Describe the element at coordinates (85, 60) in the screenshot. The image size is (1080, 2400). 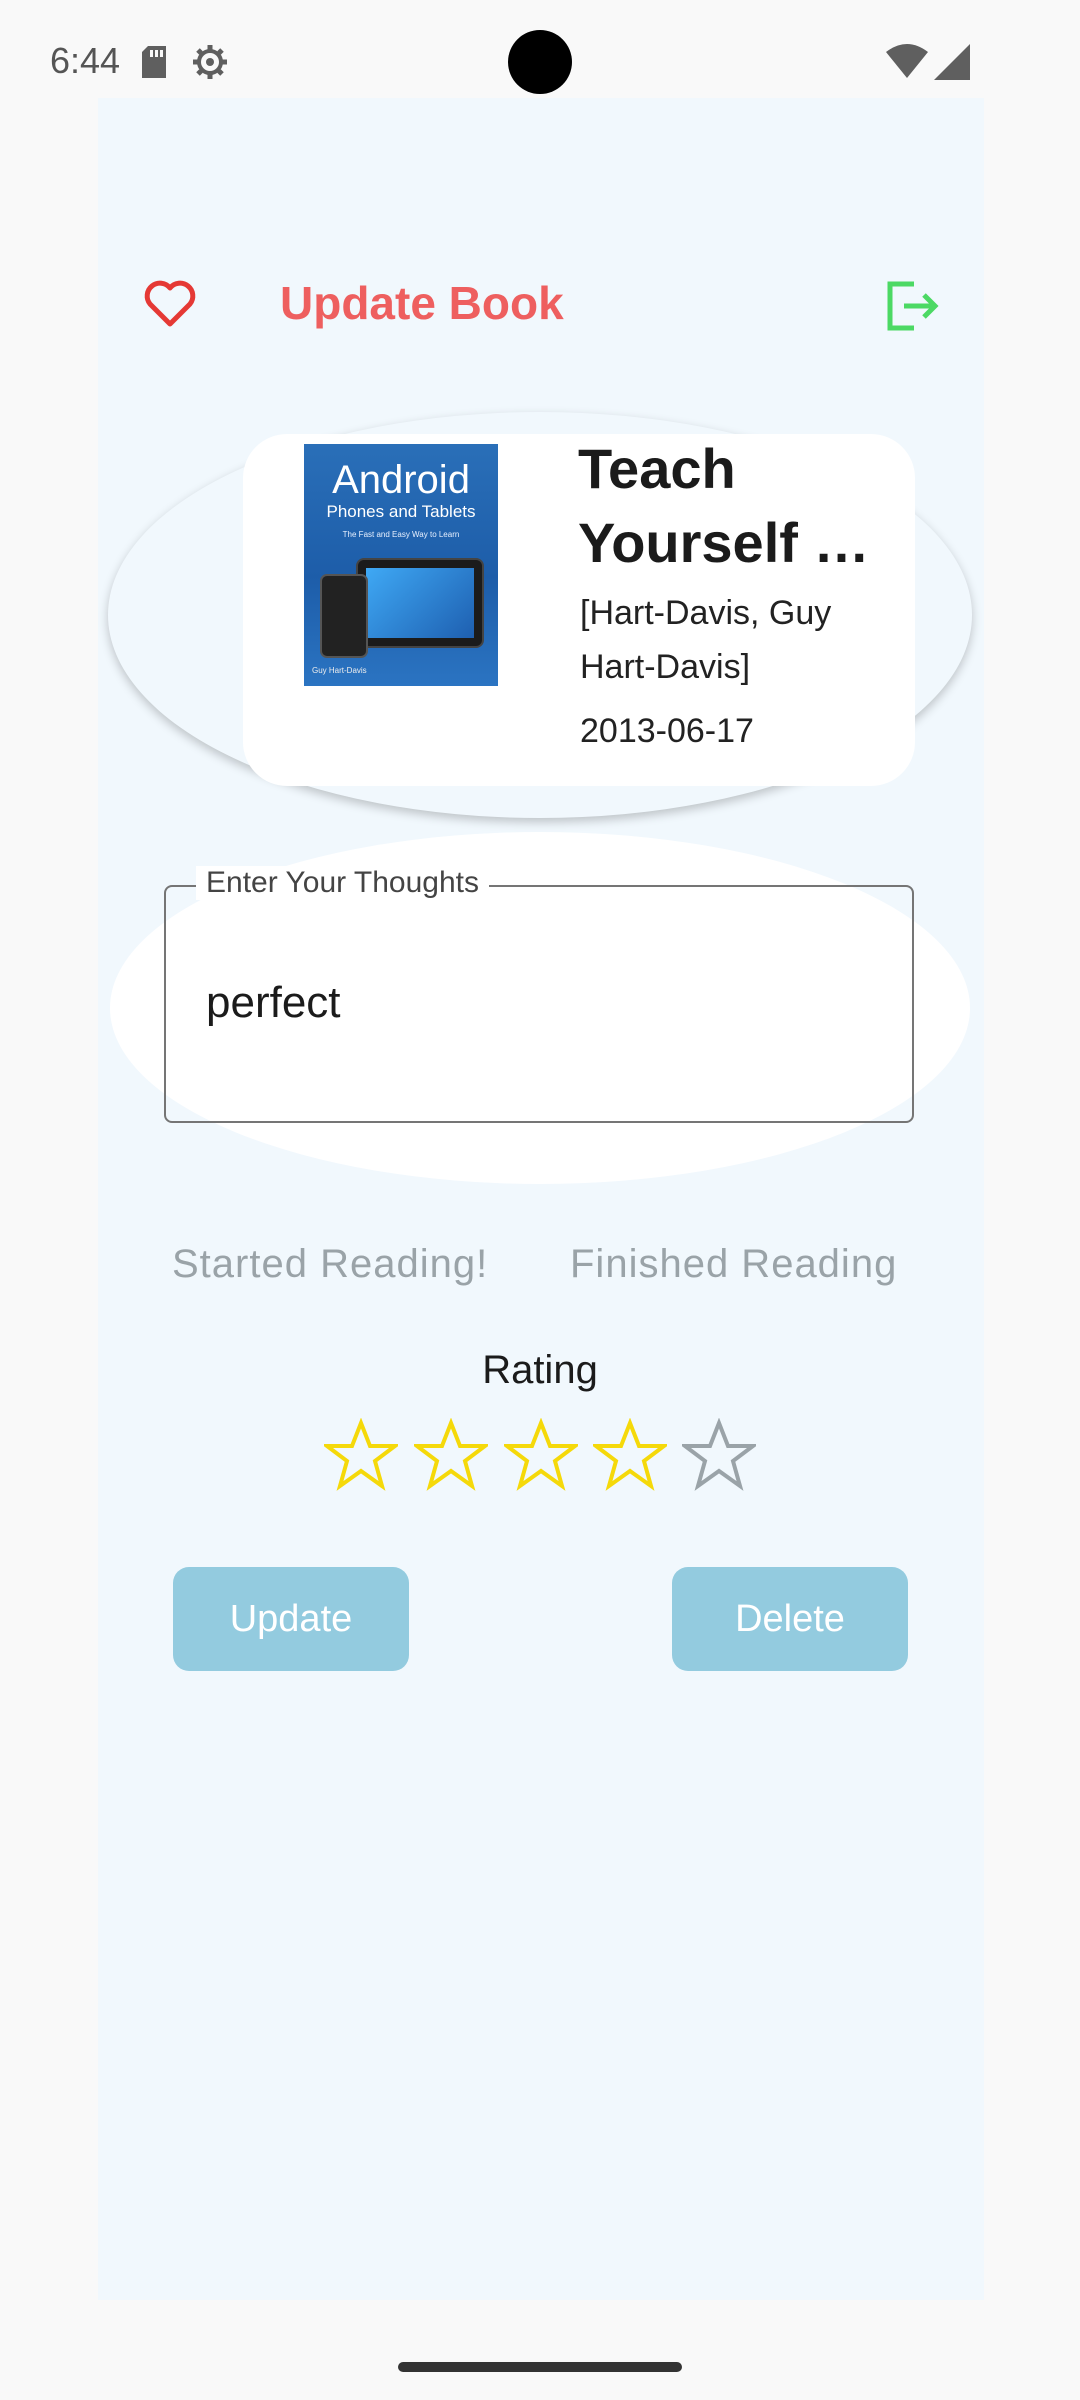
I see `status-time: 6:44` at that location.